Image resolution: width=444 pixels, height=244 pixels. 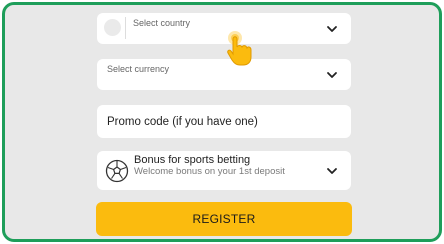 What do you see at coordinates (117, 171) in the screenshot?
I see `soccer-ball-icon` at bounding box center [117, 171].